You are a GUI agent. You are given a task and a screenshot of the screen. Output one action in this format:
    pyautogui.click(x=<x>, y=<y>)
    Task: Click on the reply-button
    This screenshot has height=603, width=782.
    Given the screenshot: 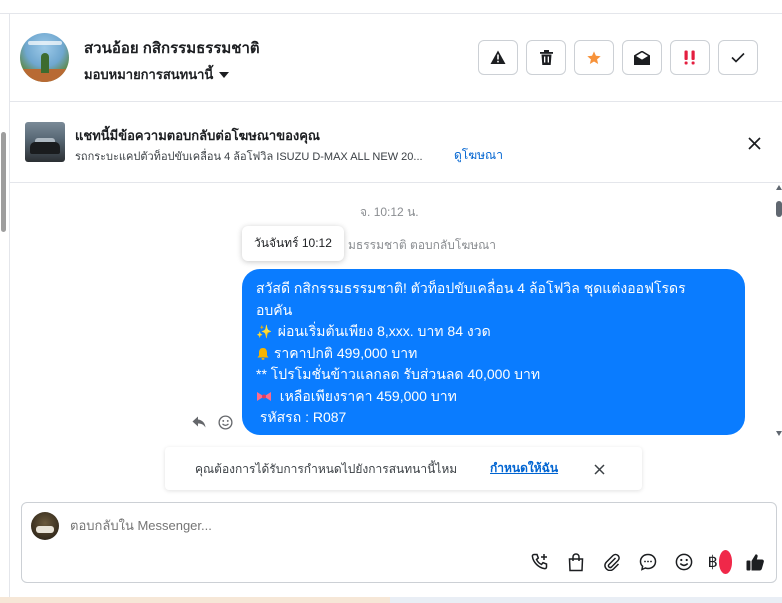 What is the action you would take?
    pyautogui.click(x=199, y=422)
    